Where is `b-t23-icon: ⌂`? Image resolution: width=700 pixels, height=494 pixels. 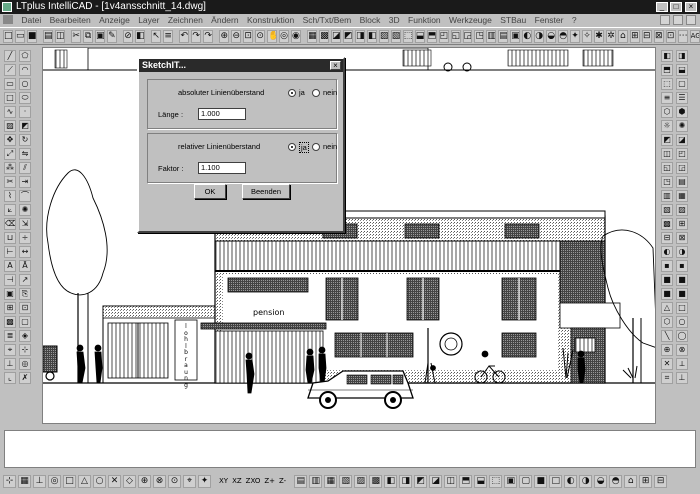 b-t23-icon: ⌂ is located at coordinates (631, 481).